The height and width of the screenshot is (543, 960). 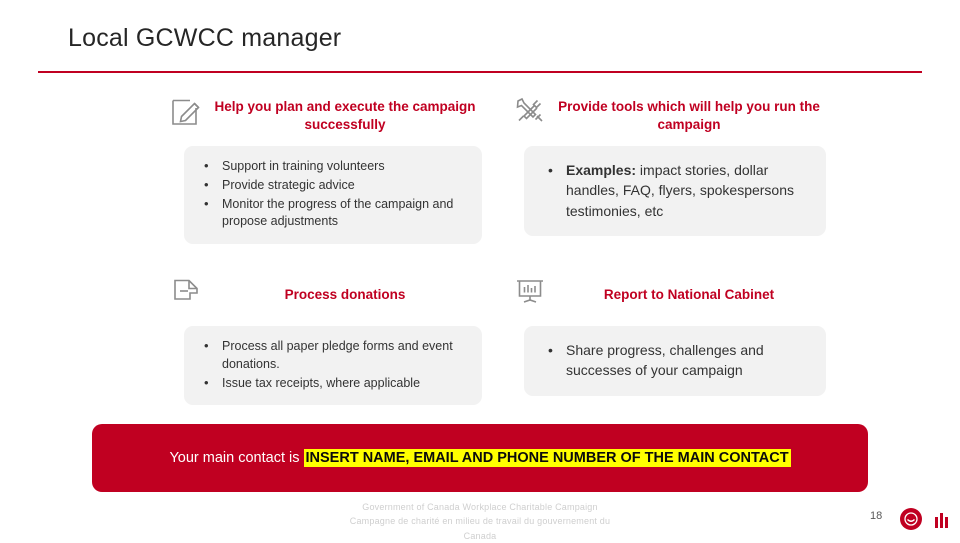 What do you see at coordinates (331, 383) in the screenshot?
I see `list-item: Issue tax receipts, where applicable` at bounding box center [331, 383].